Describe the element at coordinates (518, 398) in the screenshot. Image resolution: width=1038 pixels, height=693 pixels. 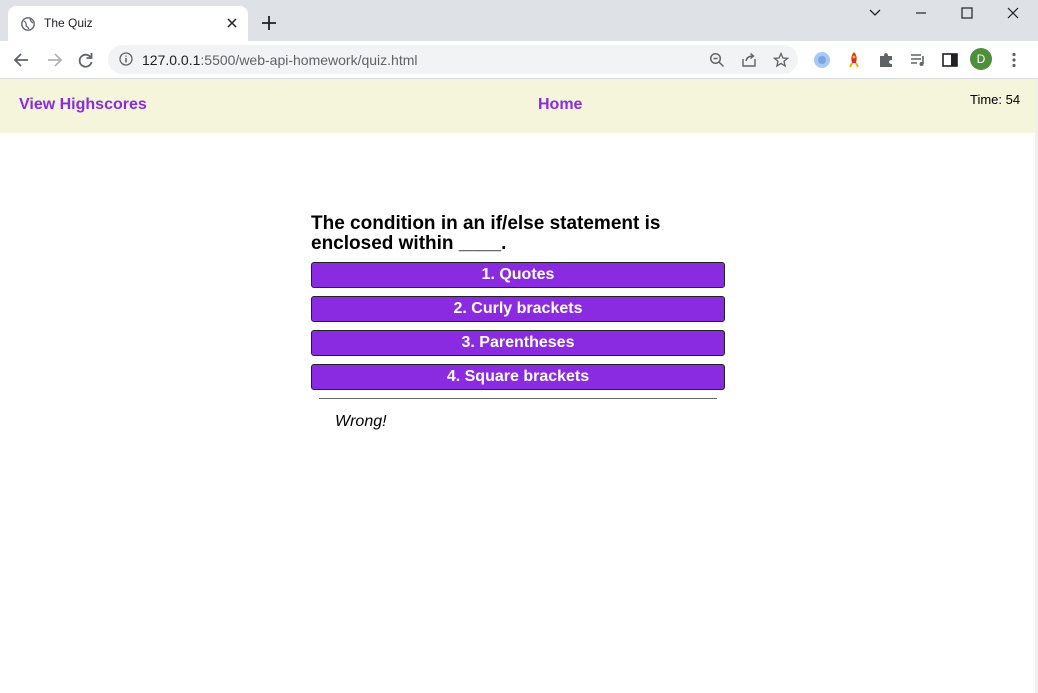
I see `feedback-divider` at that location.